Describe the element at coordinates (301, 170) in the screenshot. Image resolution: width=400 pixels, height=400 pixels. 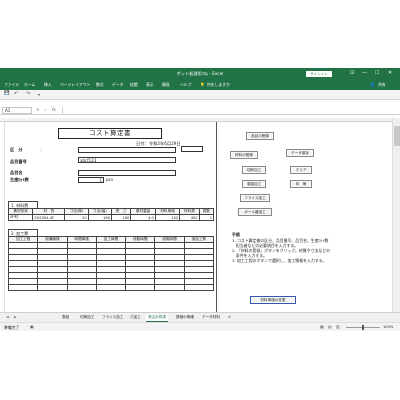
I see `clear-button: クリア` at that location.